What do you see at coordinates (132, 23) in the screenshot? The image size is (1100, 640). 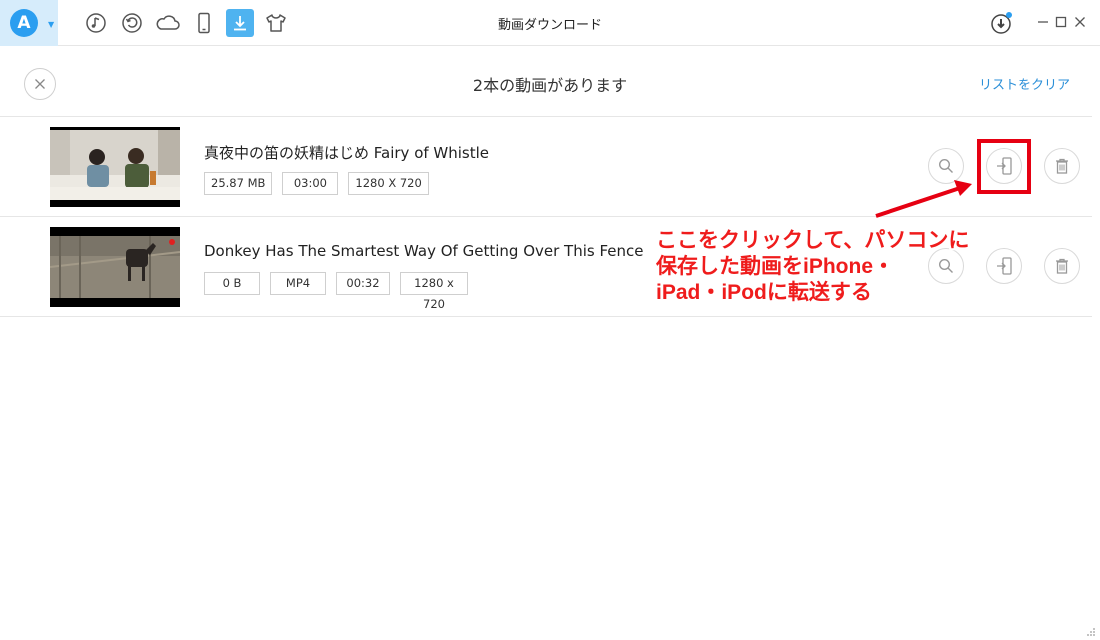 I see `restore-icon` at bounding box center [132, 23].